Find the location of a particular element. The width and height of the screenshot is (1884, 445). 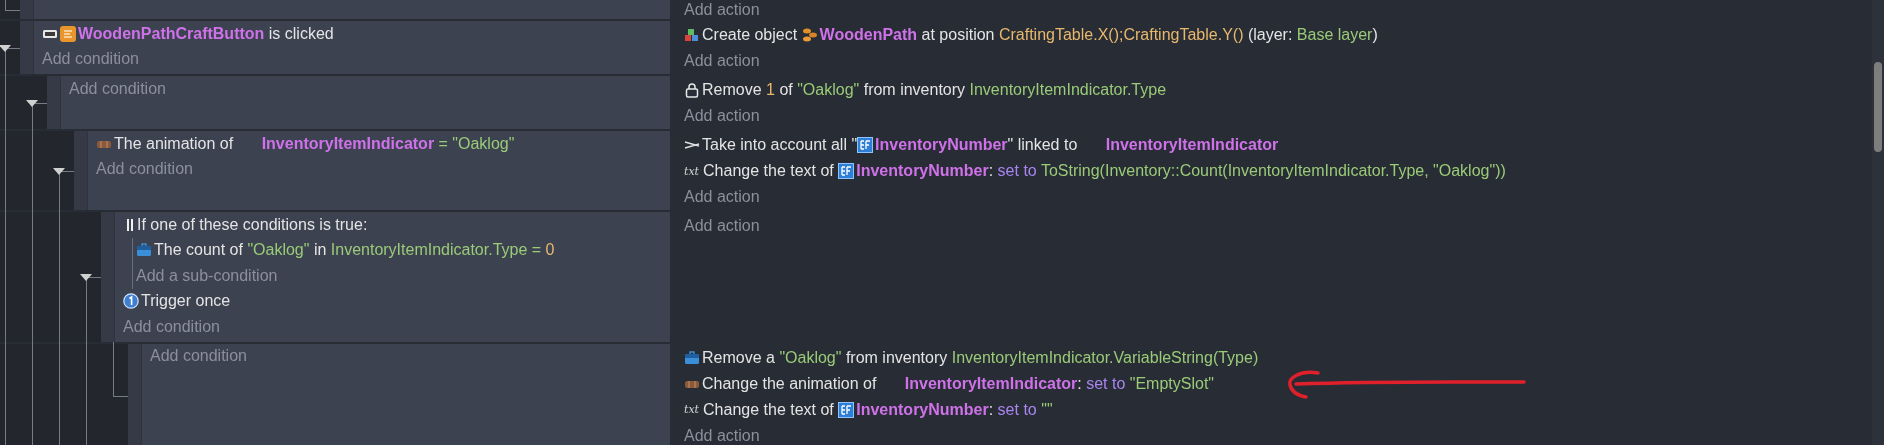

object-thumbnail-icon is located at coordinates (68, 33).